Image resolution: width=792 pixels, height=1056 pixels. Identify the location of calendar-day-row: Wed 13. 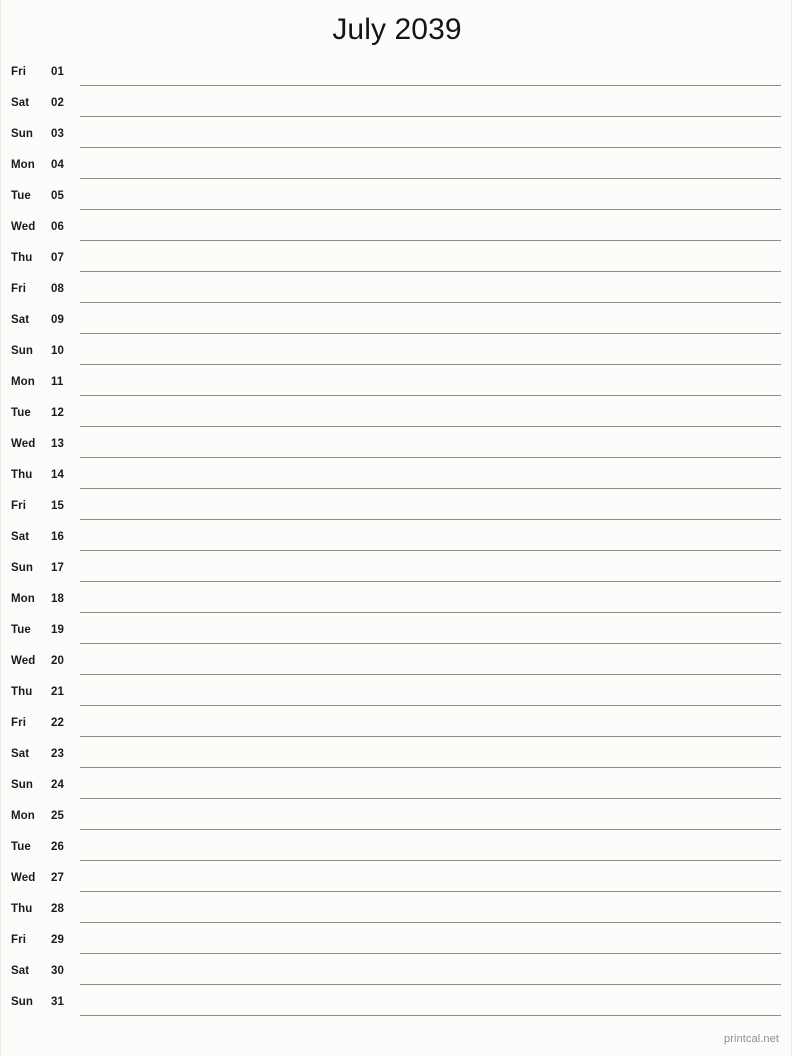
(396, 451).